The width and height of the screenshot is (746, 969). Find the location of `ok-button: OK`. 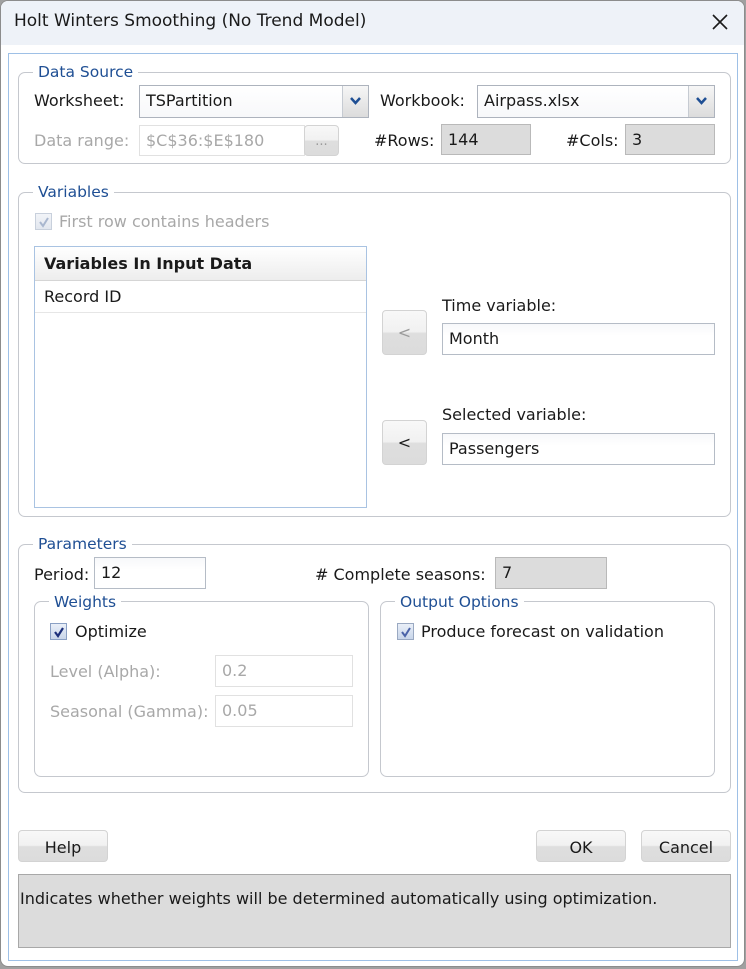

ok-button: OK is located at coordinates (581, 846).